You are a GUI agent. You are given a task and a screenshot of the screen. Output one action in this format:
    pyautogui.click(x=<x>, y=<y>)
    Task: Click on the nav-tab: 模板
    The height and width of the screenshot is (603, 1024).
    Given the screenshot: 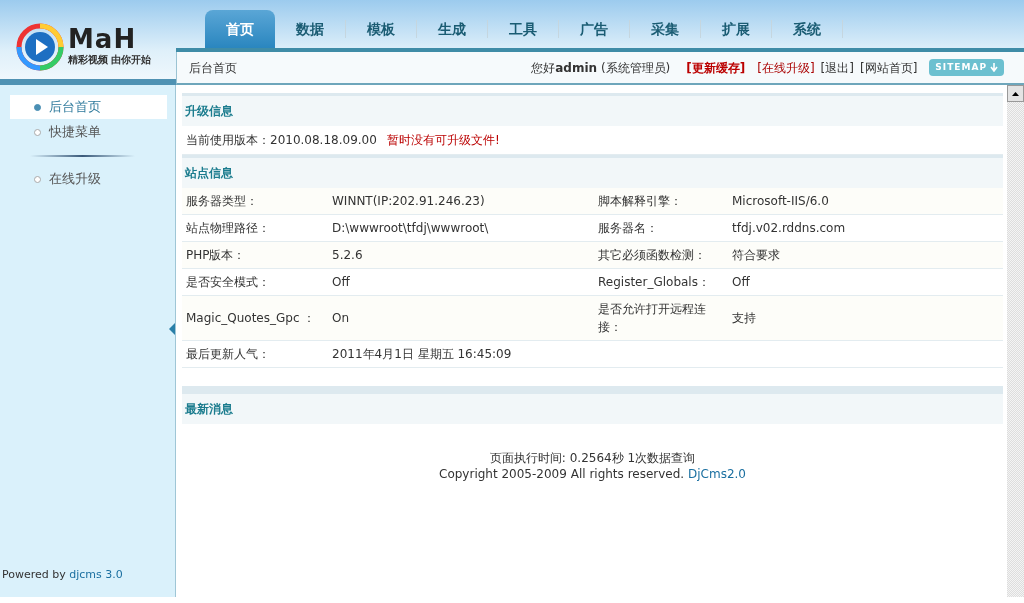 What is the action you would take?
    pyautogui.click(x=381, y=29)
    